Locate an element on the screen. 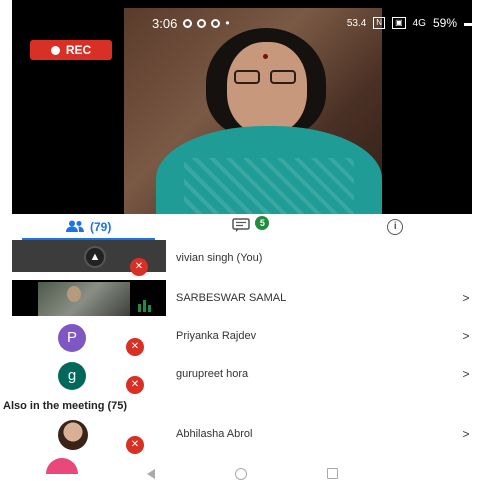 The width and height of the screenshot is (483, 481). battery-icon: ▬ is located at coordinates (468, 23).